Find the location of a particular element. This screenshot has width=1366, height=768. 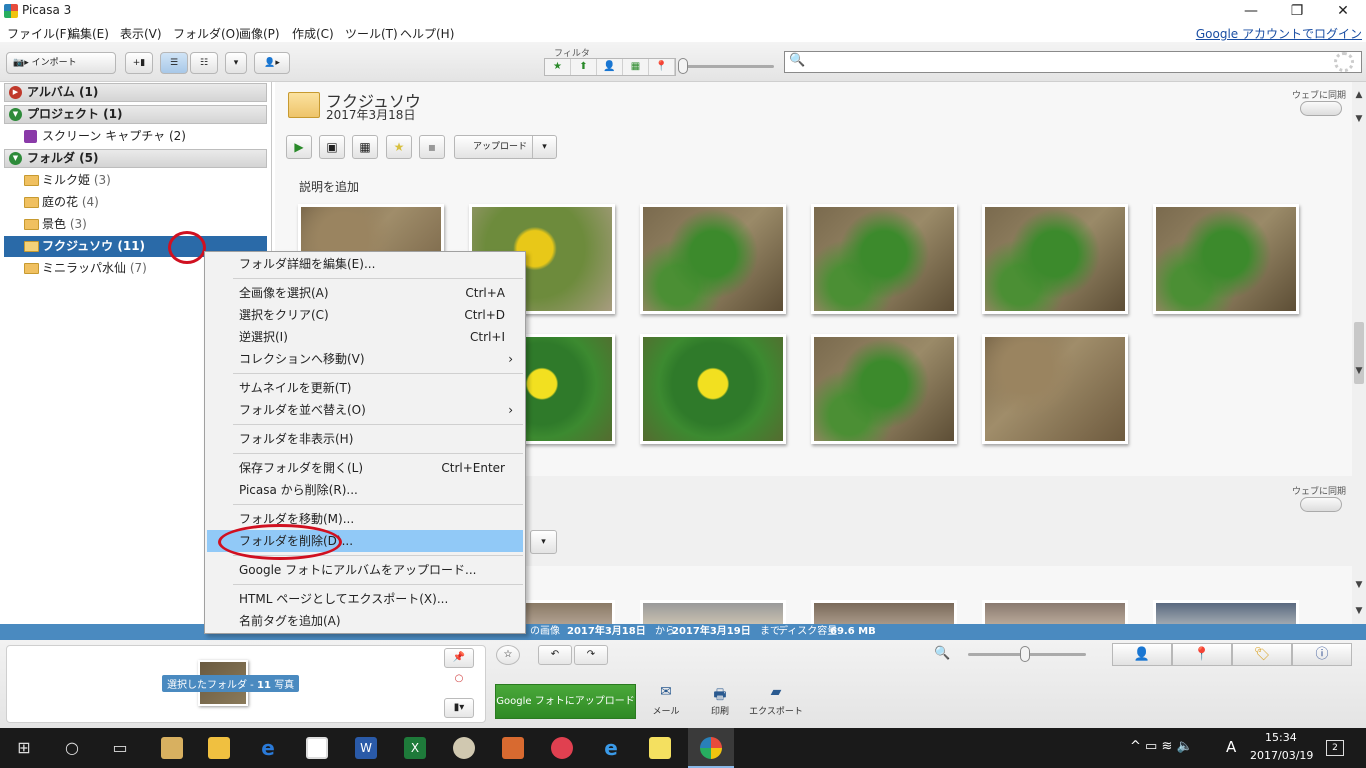

menu-item-clear-selection: 選択をクリア(C) Ctrl+D is located at coordinates (365, 315).